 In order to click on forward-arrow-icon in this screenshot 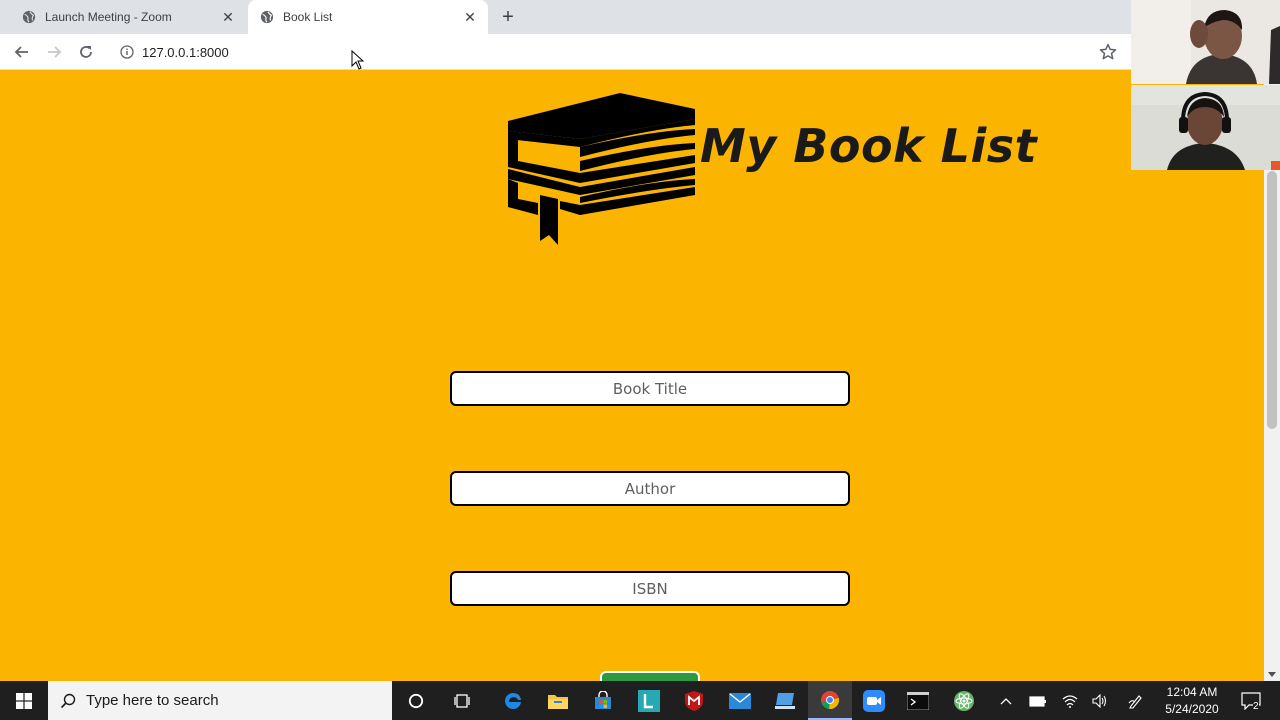, I will do `click(55, 52)`.